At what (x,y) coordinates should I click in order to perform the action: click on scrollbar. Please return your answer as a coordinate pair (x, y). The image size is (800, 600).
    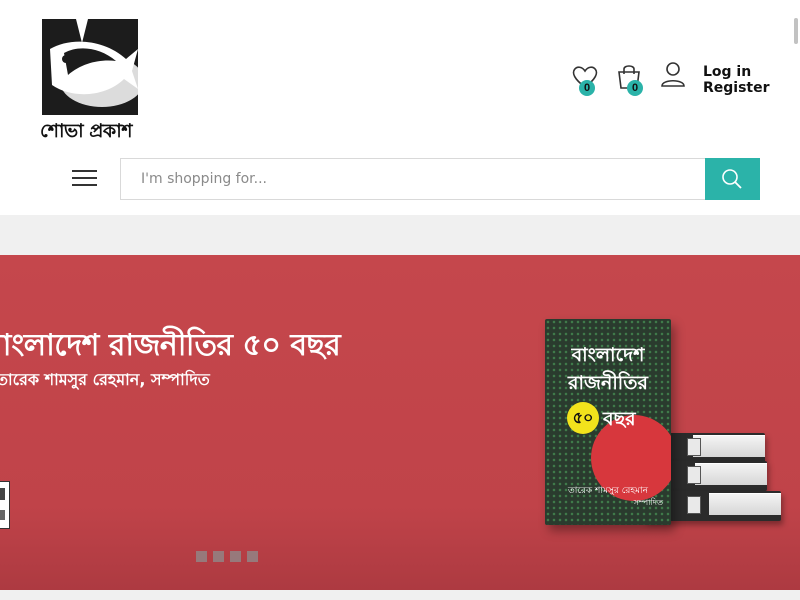
    Looking at the image, I should click on (796, 300).